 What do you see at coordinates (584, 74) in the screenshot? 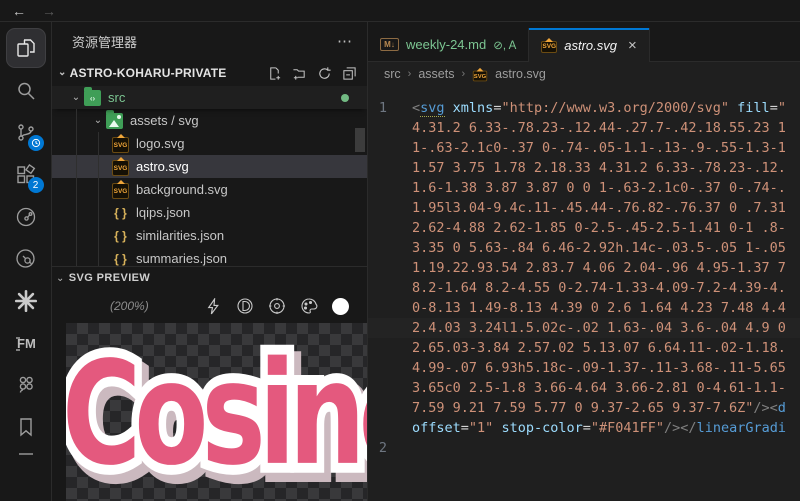
I see `breadcrumb: src › assets › SVG astro.svg` at bounding box center [584, 74].